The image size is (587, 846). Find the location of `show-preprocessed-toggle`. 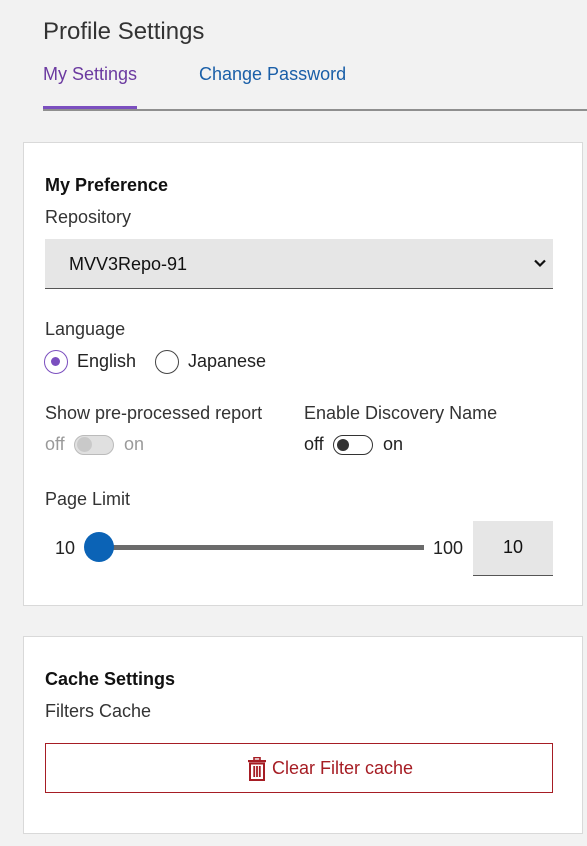

show-preprocessed-toggle is located at coordinates (94, 445).